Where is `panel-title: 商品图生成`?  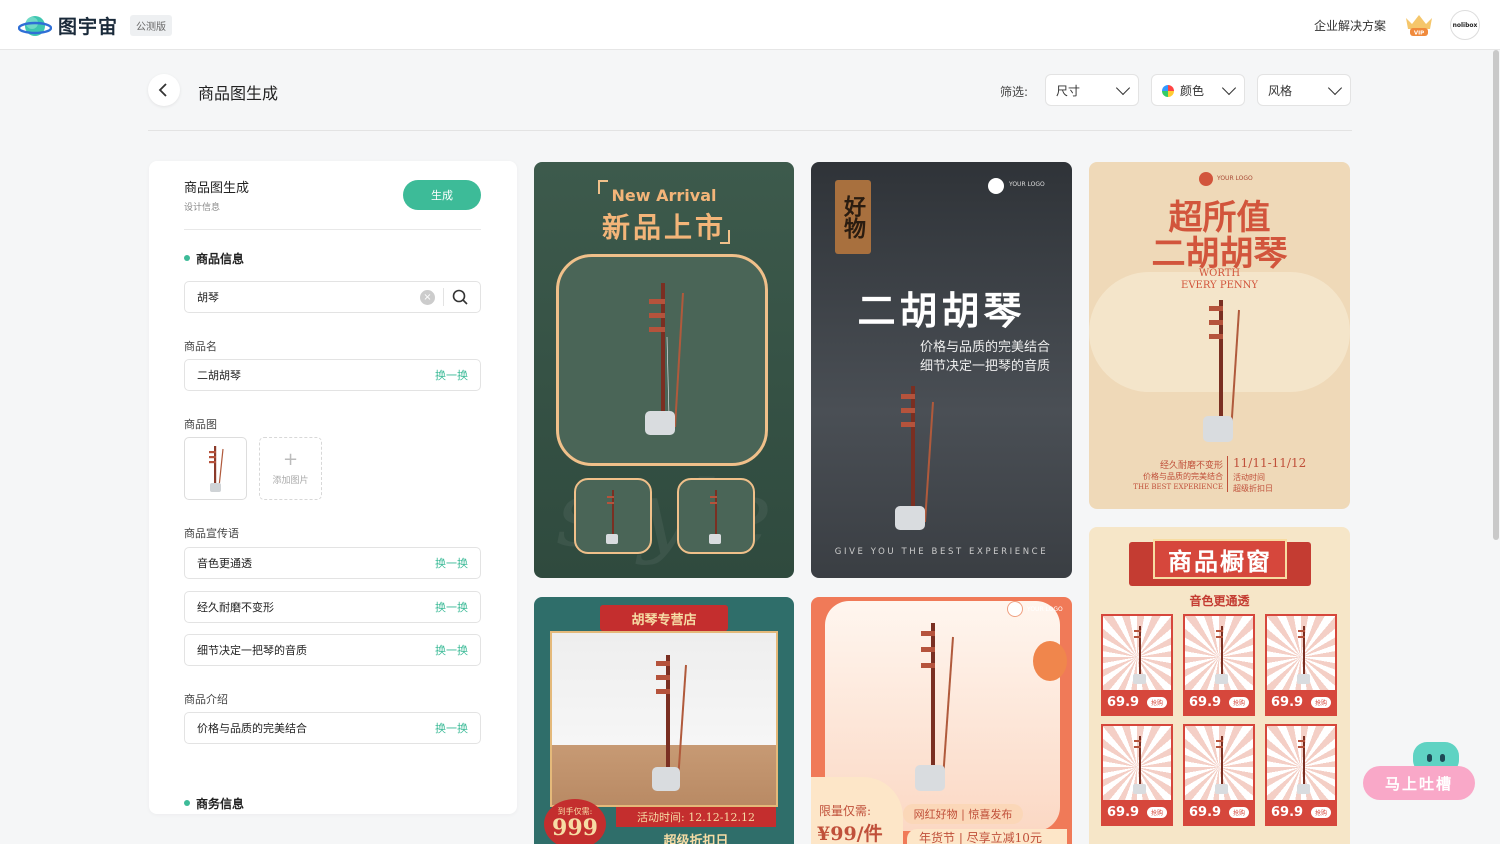 panel-title: 商品图生成 is located at coordinates (217, 188).